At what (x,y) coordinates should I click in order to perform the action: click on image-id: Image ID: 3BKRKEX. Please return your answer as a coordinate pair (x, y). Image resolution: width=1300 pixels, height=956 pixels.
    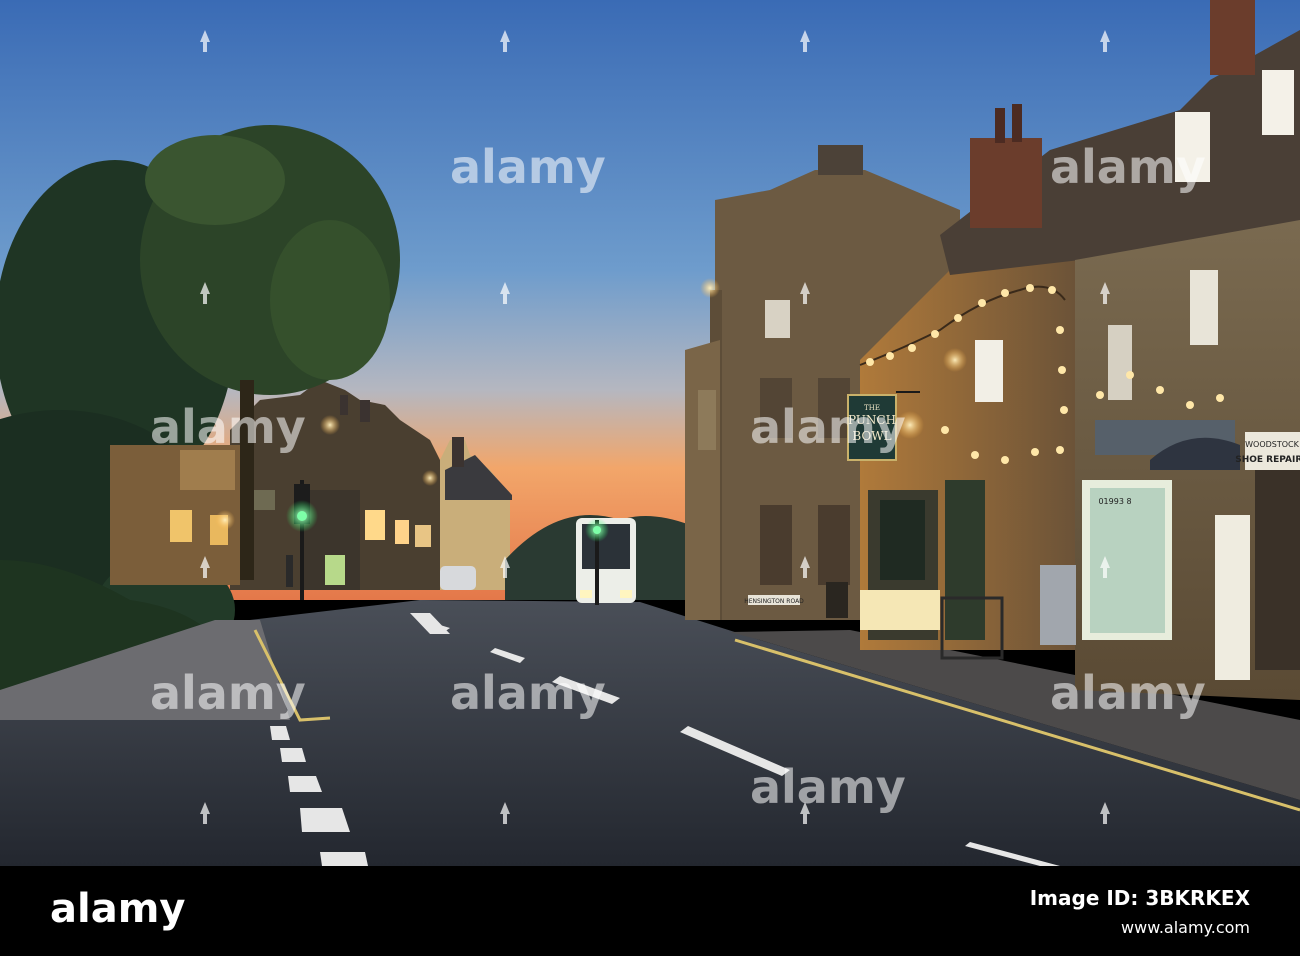
    Looking at the image, I should click on (1139, 898).